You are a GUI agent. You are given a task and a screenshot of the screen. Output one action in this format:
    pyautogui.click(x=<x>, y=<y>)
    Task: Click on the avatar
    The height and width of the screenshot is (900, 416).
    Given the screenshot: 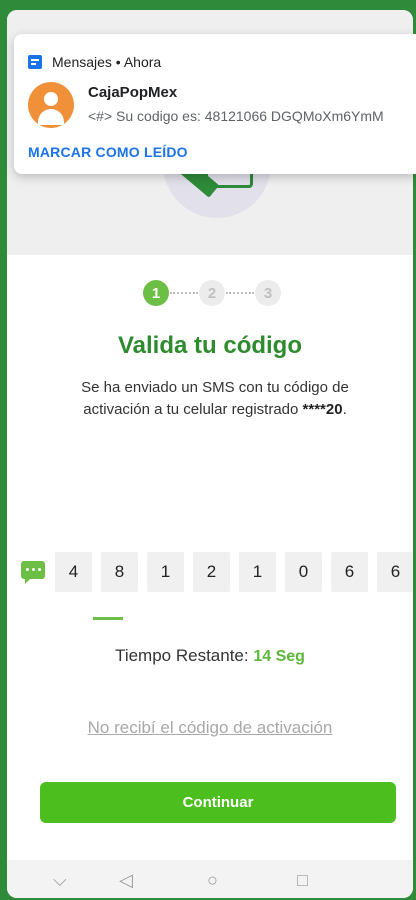 What is the action you would take?
    pyautogui.click(x=51, y=105)
    